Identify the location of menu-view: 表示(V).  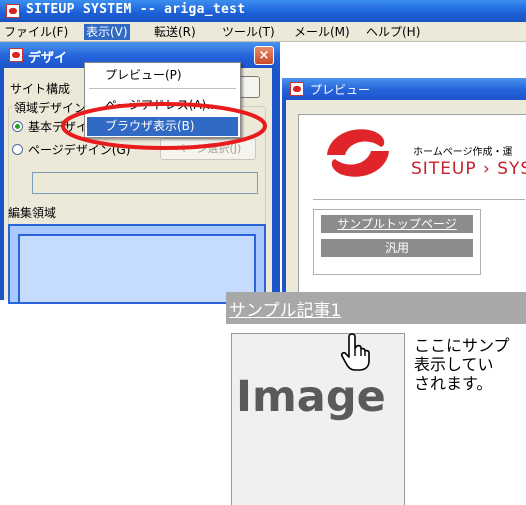
(107, 32).